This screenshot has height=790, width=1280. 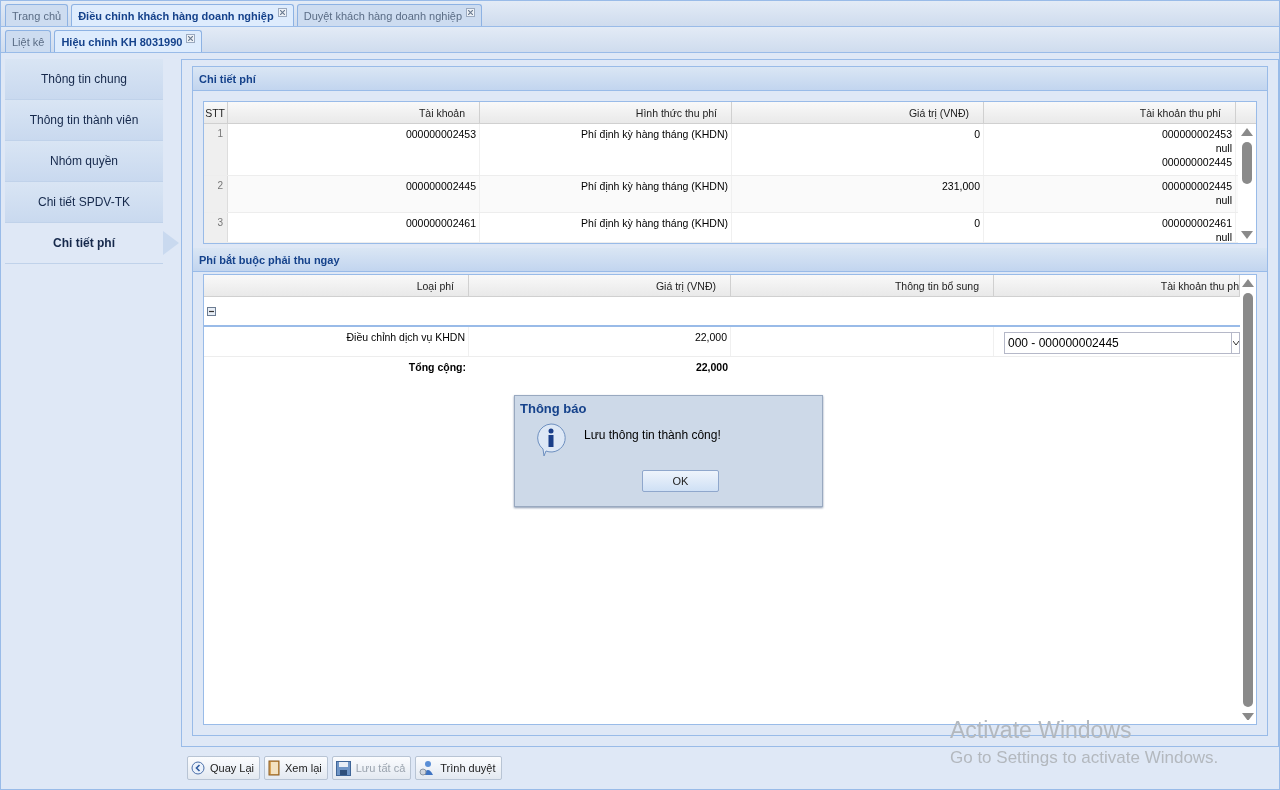 I want to click on table-cell: 231,000, so click(x=858, y=194).